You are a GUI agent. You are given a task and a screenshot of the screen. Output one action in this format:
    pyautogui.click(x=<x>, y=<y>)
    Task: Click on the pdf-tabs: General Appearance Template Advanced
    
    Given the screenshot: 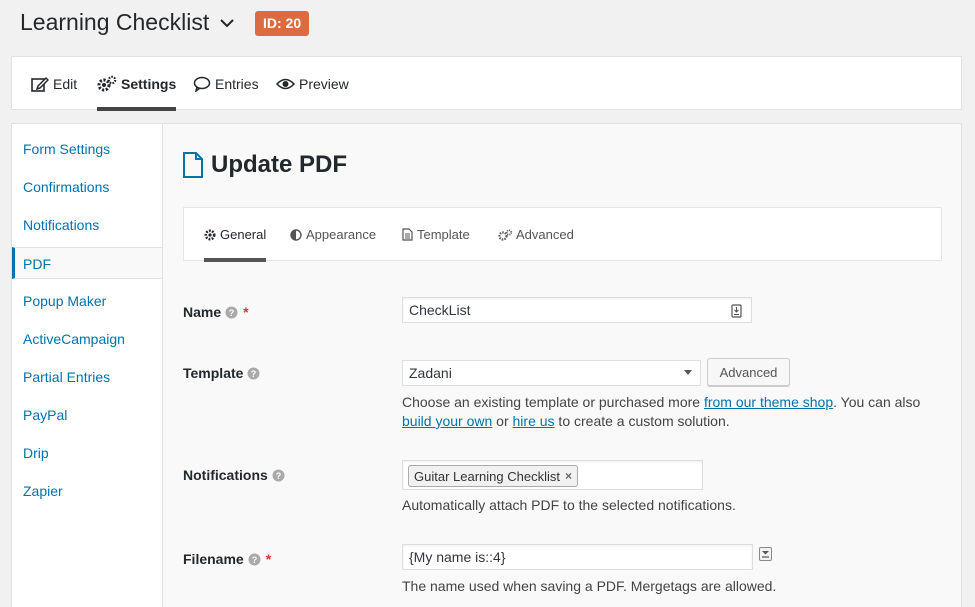 What is the action you would take?
    pyautogui.click(x=562, y=234)
    